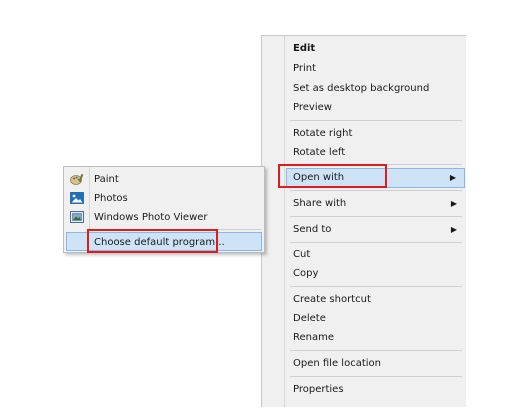  I want to click on submenu-item-windows-photo-viewer: Windows Photo Viewer, so click(164, 217).